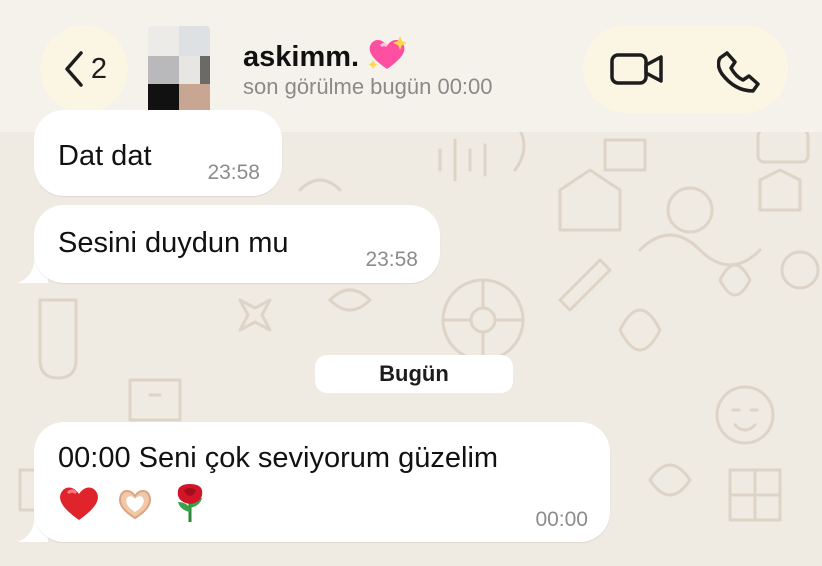  I want to click on contact-name: askimm., so click(325, 55).